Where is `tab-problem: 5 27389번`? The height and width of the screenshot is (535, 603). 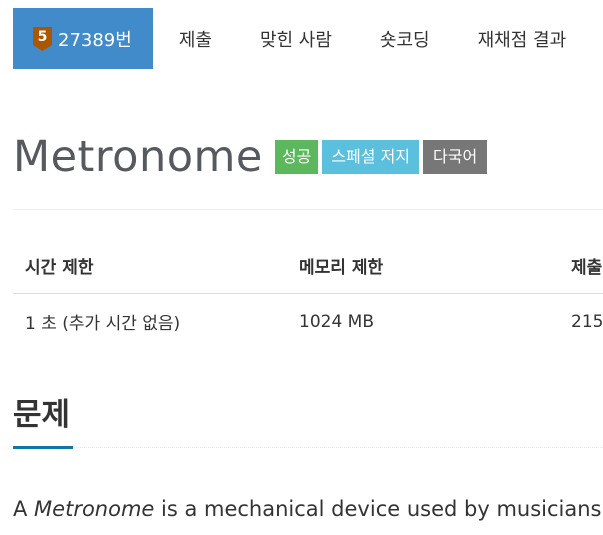 tab-problem: 5 27389번 is located at coordinates (83, 38).